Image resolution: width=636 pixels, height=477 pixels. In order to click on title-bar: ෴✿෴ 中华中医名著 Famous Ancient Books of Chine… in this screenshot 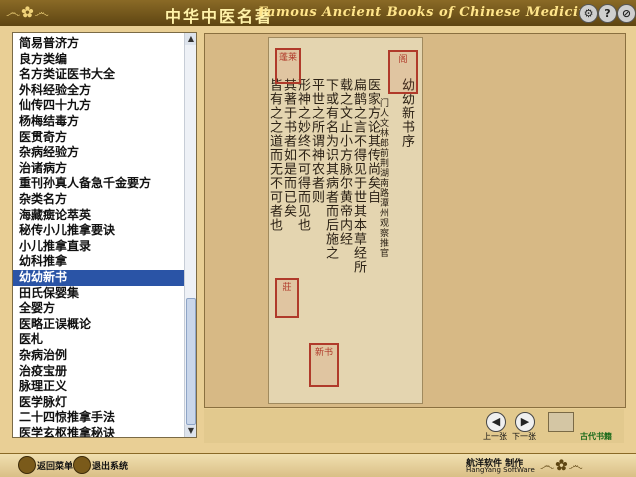, I will do `click(318, 13)`.